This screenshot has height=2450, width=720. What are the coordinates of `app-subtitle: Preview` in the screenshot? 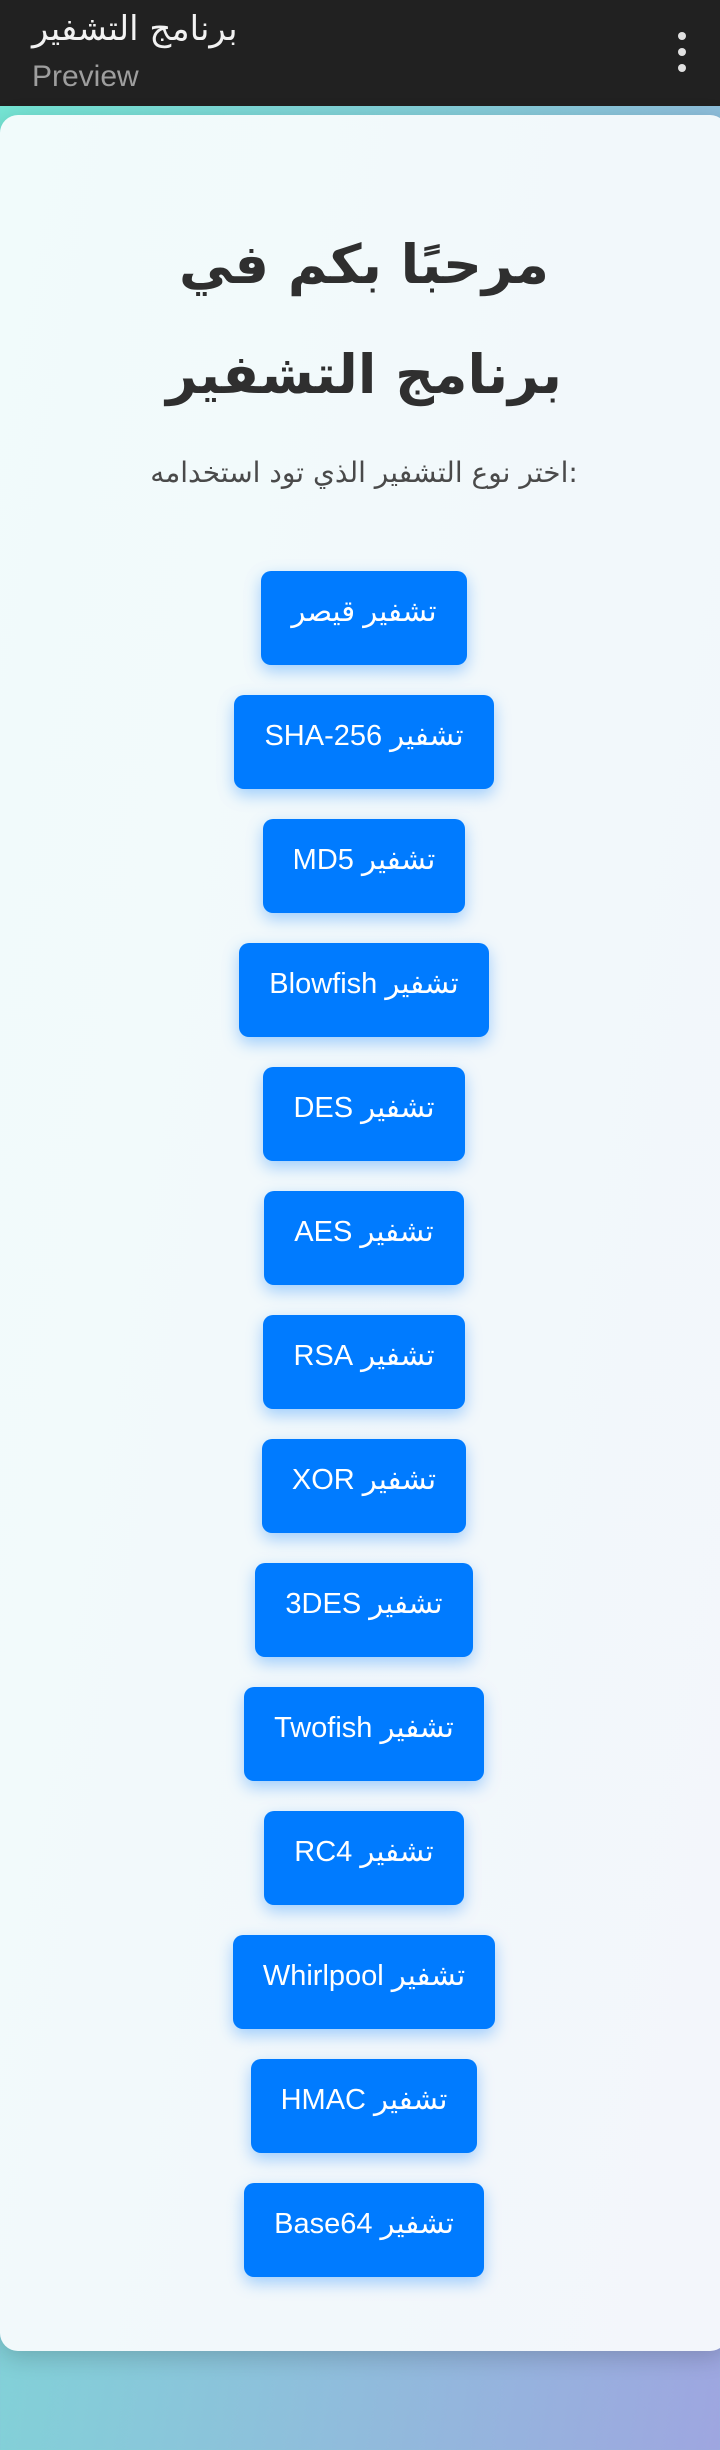 It's located at (85, 76).